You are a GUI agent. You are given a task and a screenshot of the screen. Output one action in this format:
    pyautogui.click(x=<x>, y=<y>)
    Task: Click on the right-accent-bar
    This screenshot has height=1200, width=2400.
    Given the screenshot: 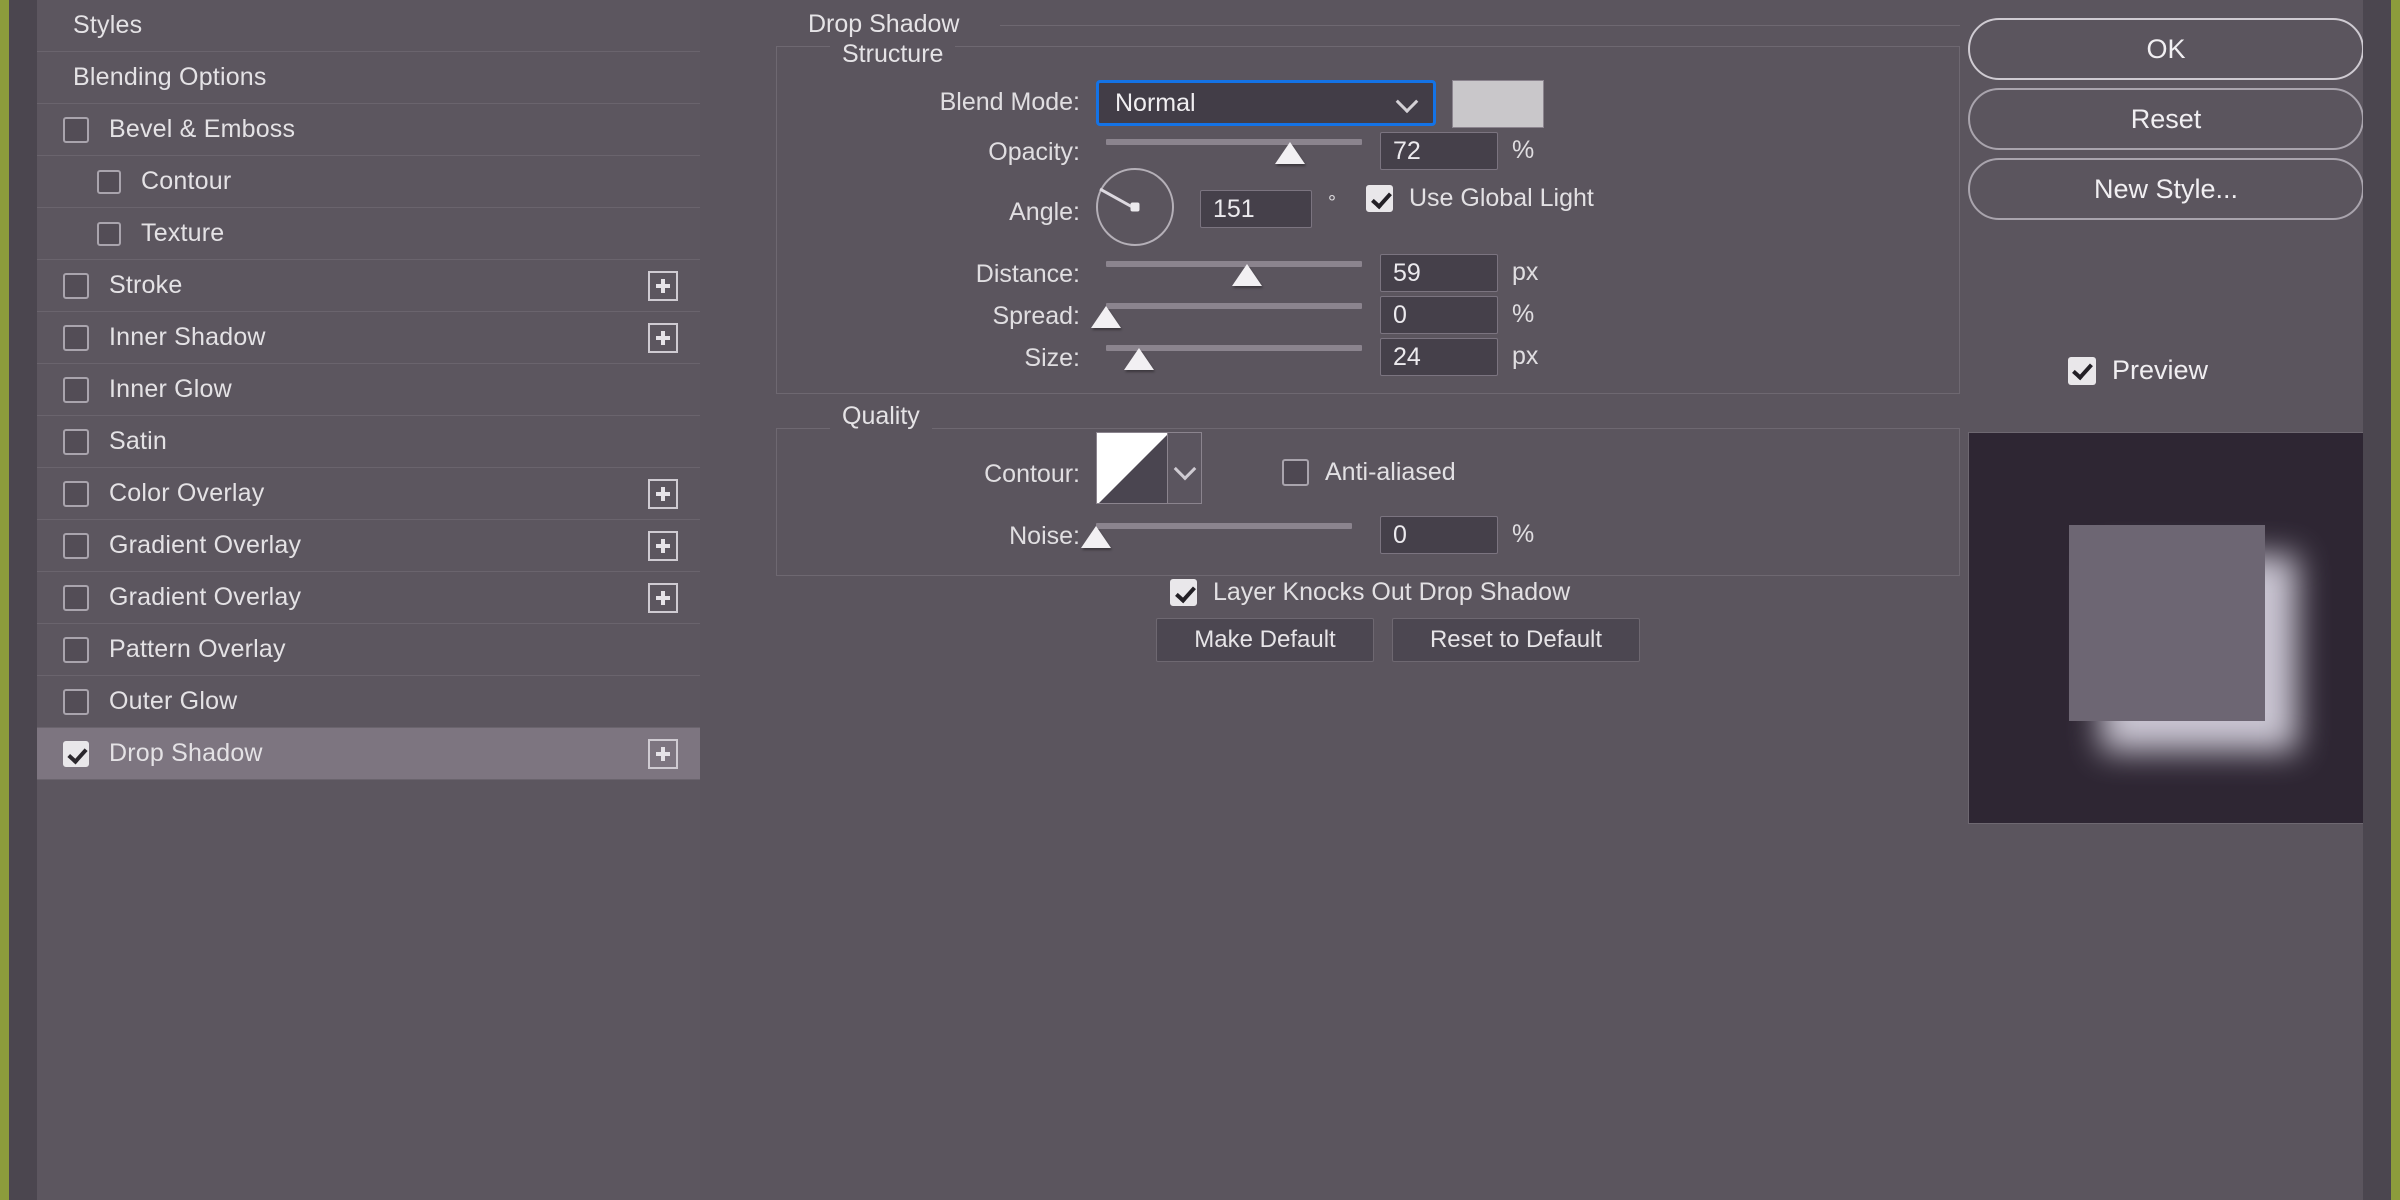 What is the action you would take?
    pyautogui.click(x=2395, y=600)
    